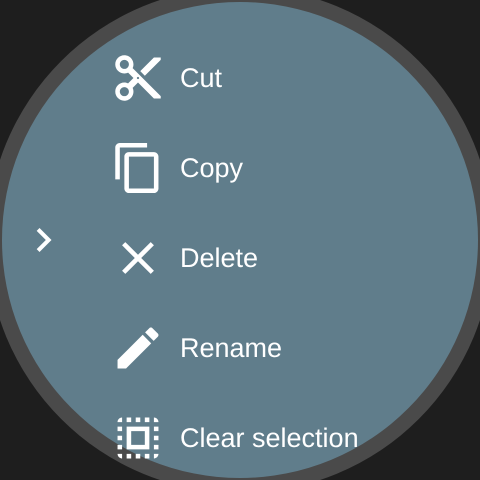  Describe the element at coordinates (236, 258) in the screenshot. I see `menu-item: Delete` at that location.